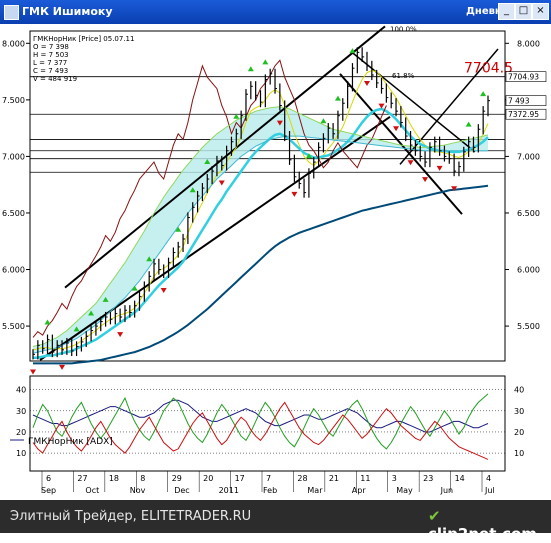  I want to click on adx-ytick-label-right: 10, so click(519, 453).